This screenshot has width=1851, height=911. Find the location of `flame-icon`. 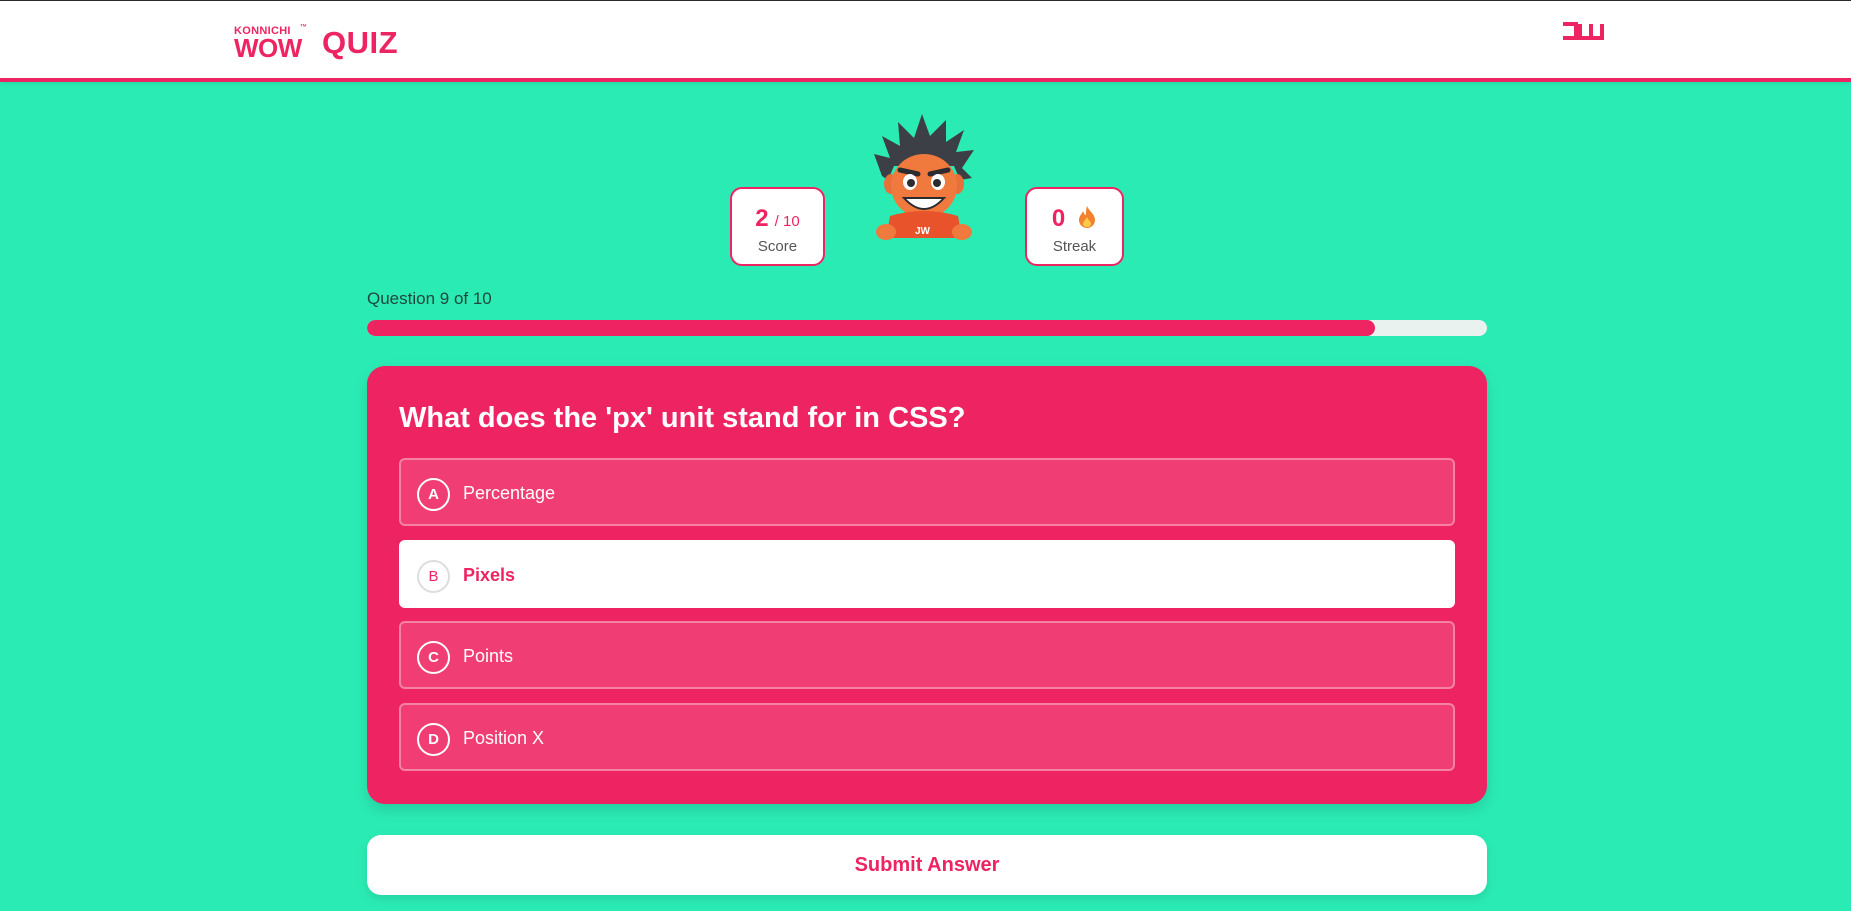

flame-icon is located at coordinates (1087, 219).